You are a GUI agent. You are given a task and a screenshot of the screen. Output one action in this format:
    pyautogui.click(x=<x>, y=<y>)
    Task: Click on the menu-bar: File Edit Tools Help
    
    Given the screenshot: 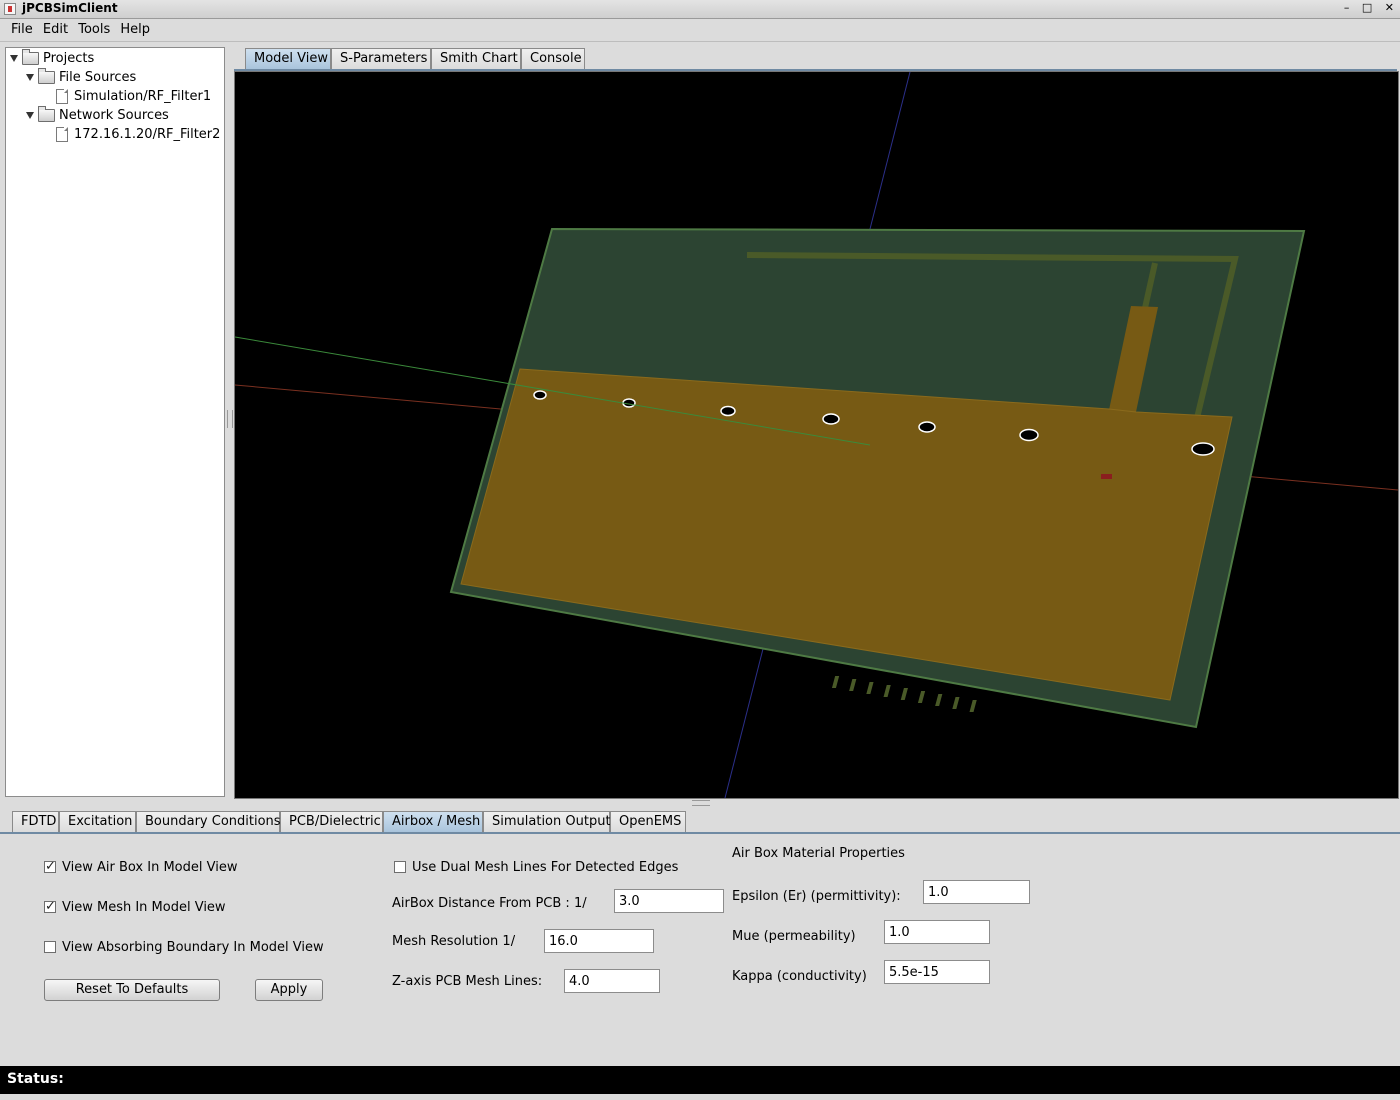 What is the action you would take?
    pyautogui.click(x=700, y=30)
    